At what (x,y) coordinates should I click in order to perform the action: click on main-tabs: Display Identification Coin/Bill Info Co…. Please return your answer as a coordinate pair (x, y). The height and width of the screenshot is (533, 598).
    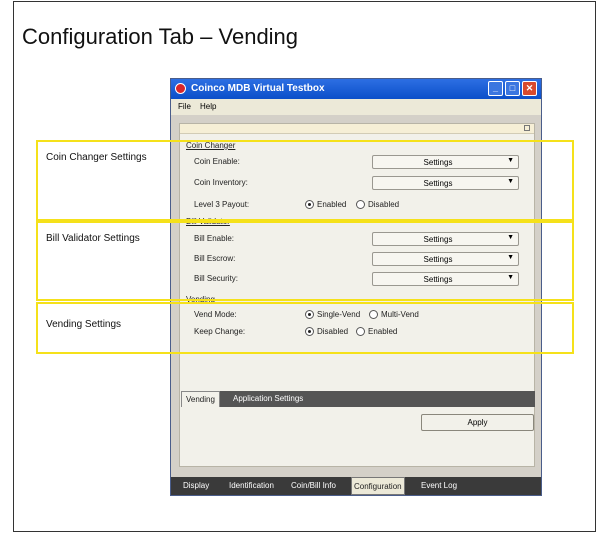
    Looking at the image, I should click on (356, 486).